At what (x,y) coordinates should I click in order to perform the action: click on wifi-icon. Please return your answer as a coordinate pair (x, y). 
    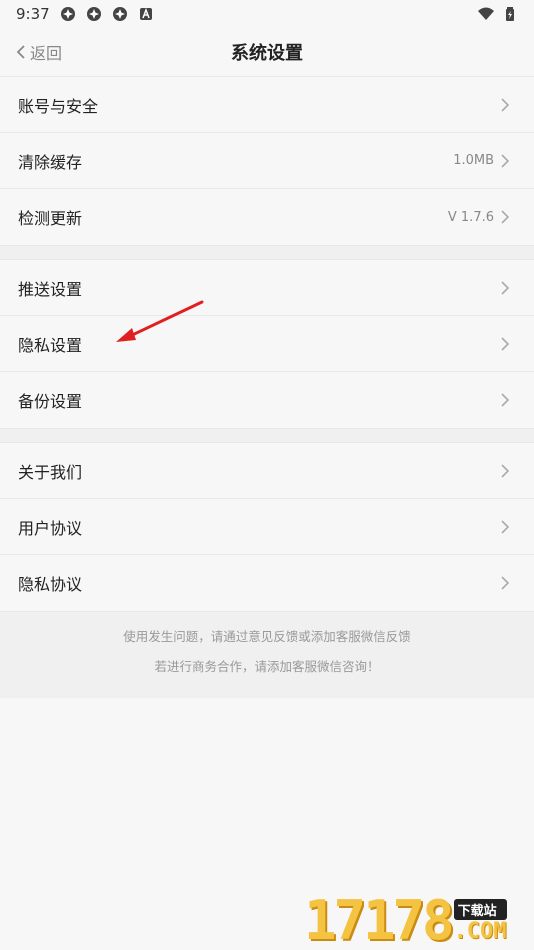
    Looking at the image, I should click on (486, 13).